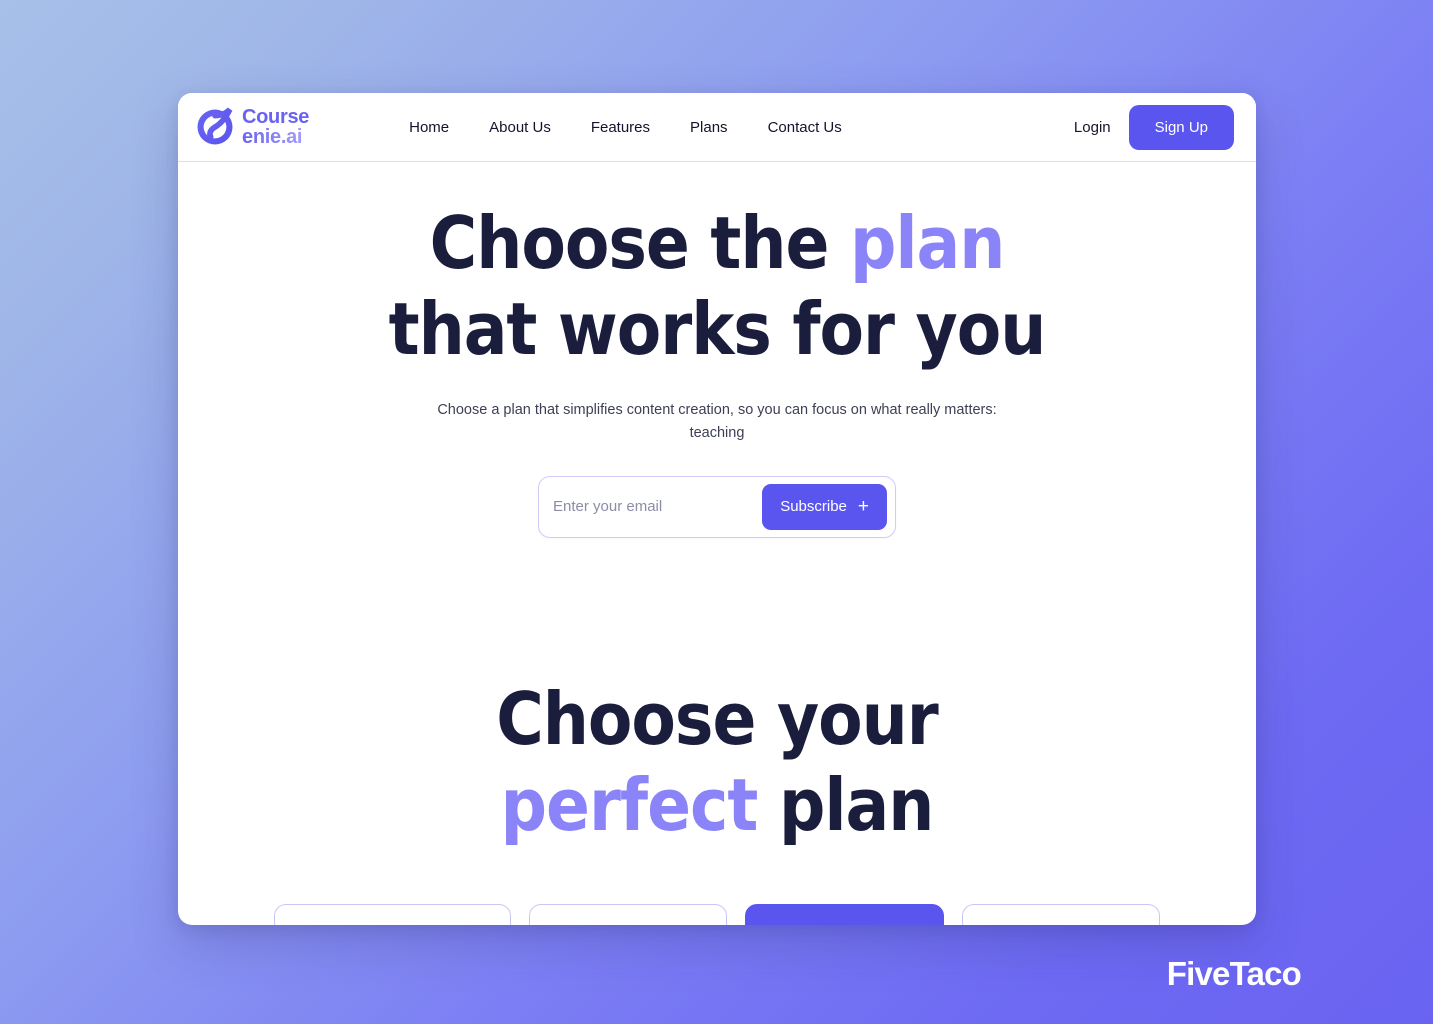 The image size is (1433, 1024). Describe the element at coordinates (520, 127) in the screenshot. I see `nav-item-about-us: About Us` at that location.